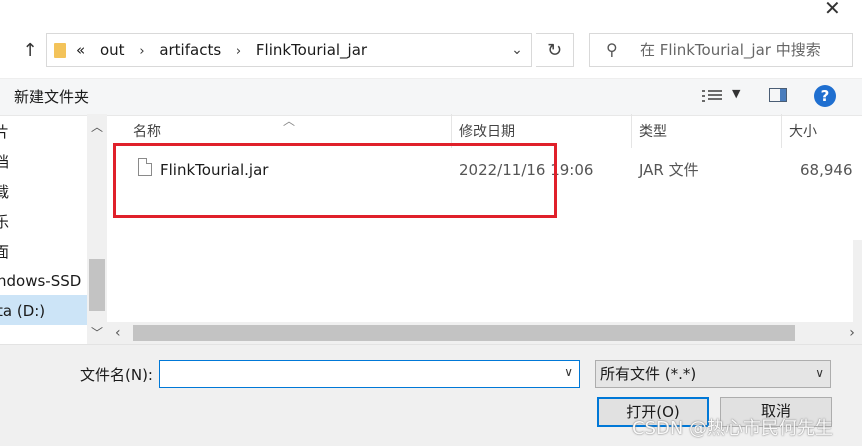 This screenshot has width=862, height=446. I want to click on watermark-text: CSDN @热心市民何先生, so click(733, 428).